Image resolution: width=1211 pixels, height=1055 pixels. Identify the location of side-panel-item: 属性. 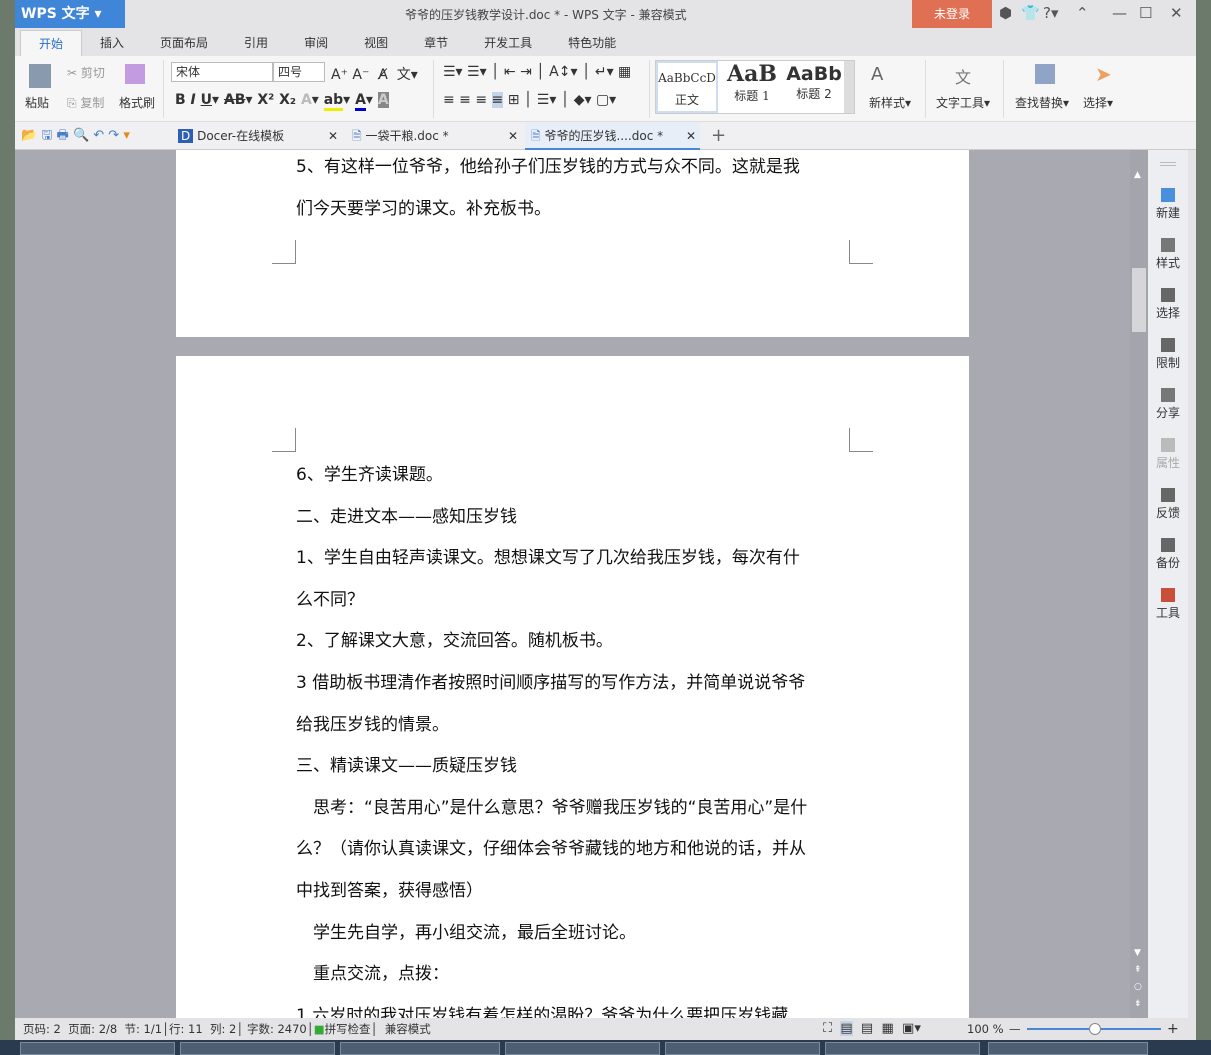
(1168, 454).